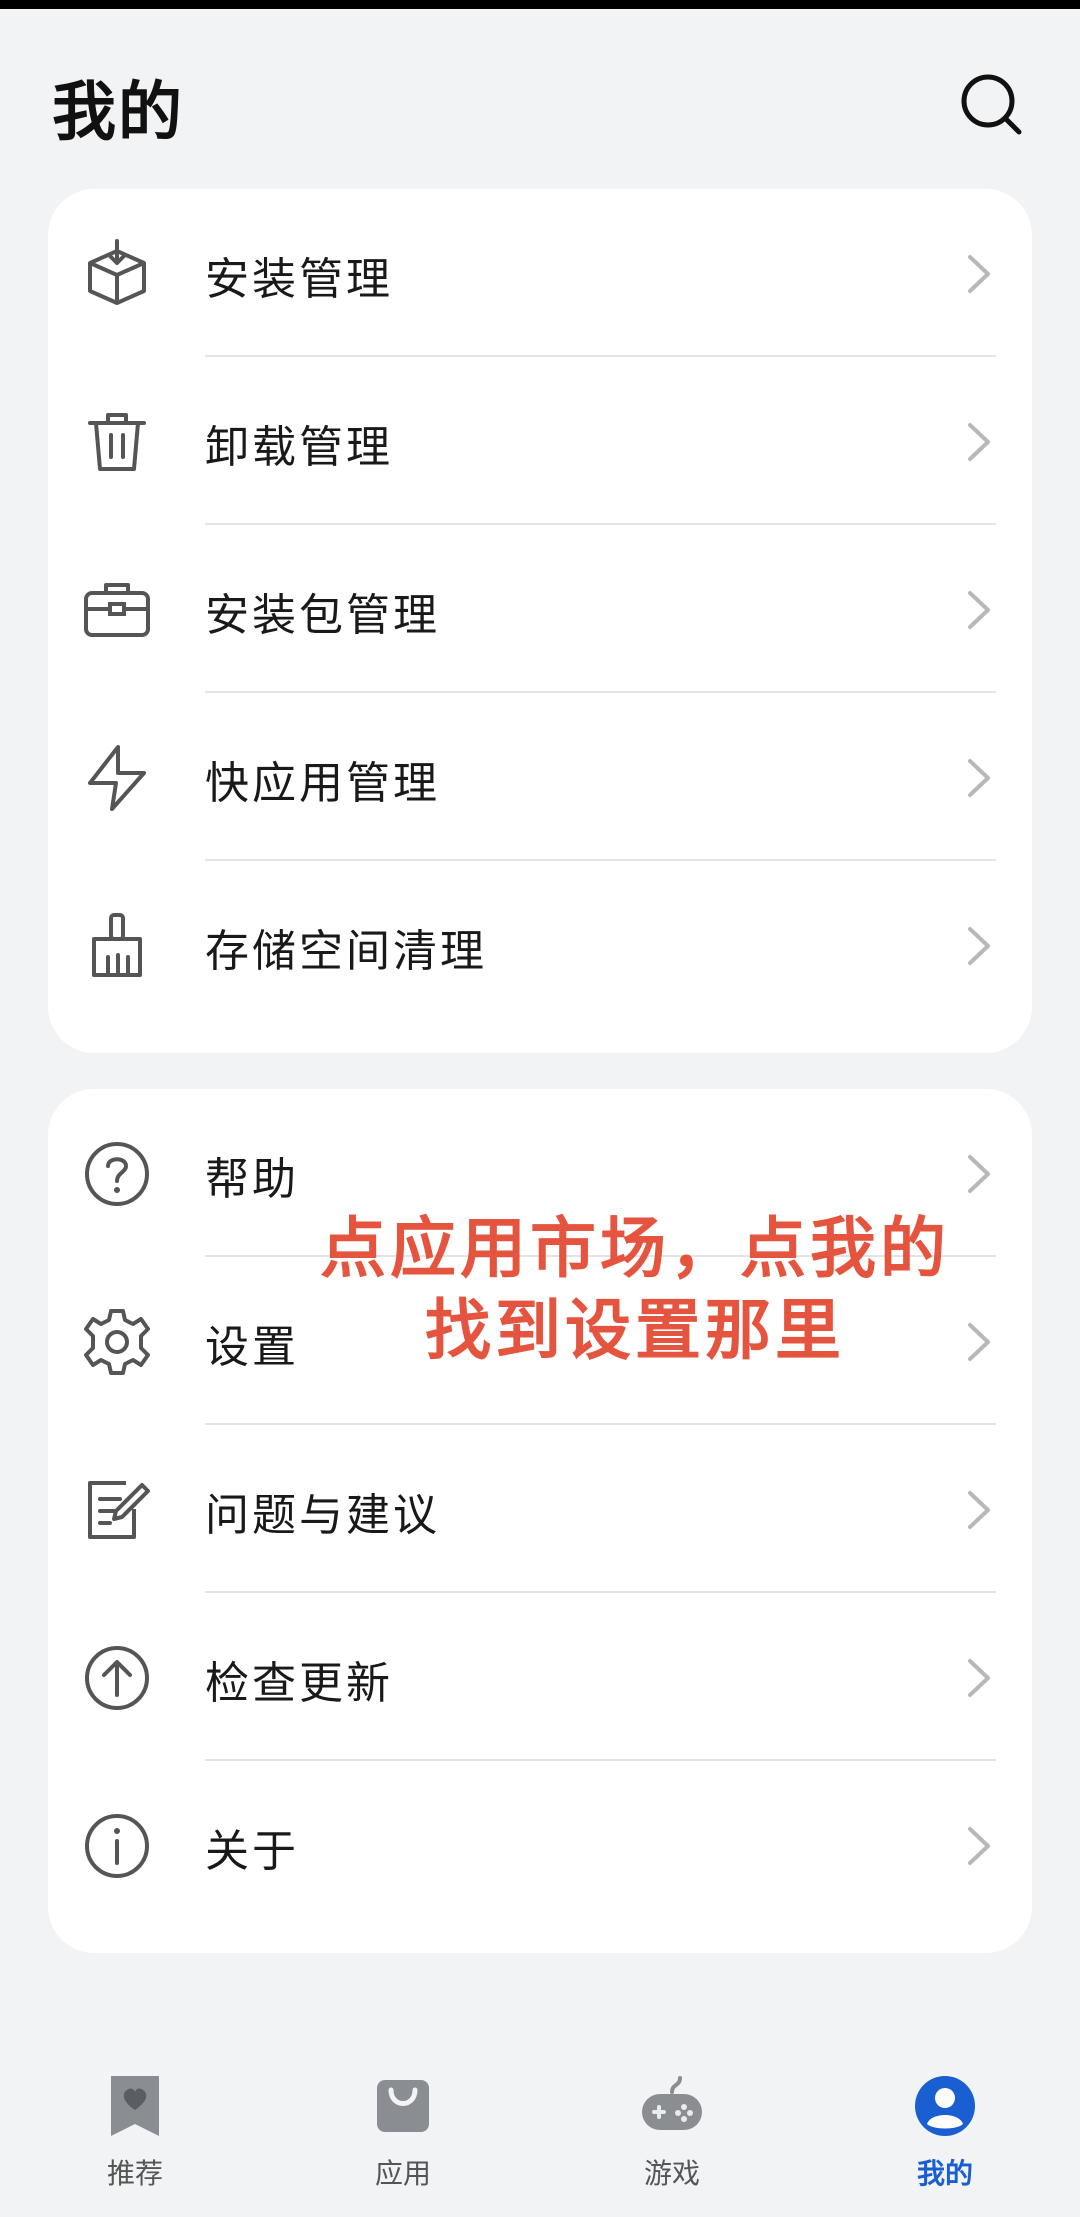  What do you see at coordinates (117, 272) in the screenshot?
I see `install-box-icon` at bounding box center [117, 272].